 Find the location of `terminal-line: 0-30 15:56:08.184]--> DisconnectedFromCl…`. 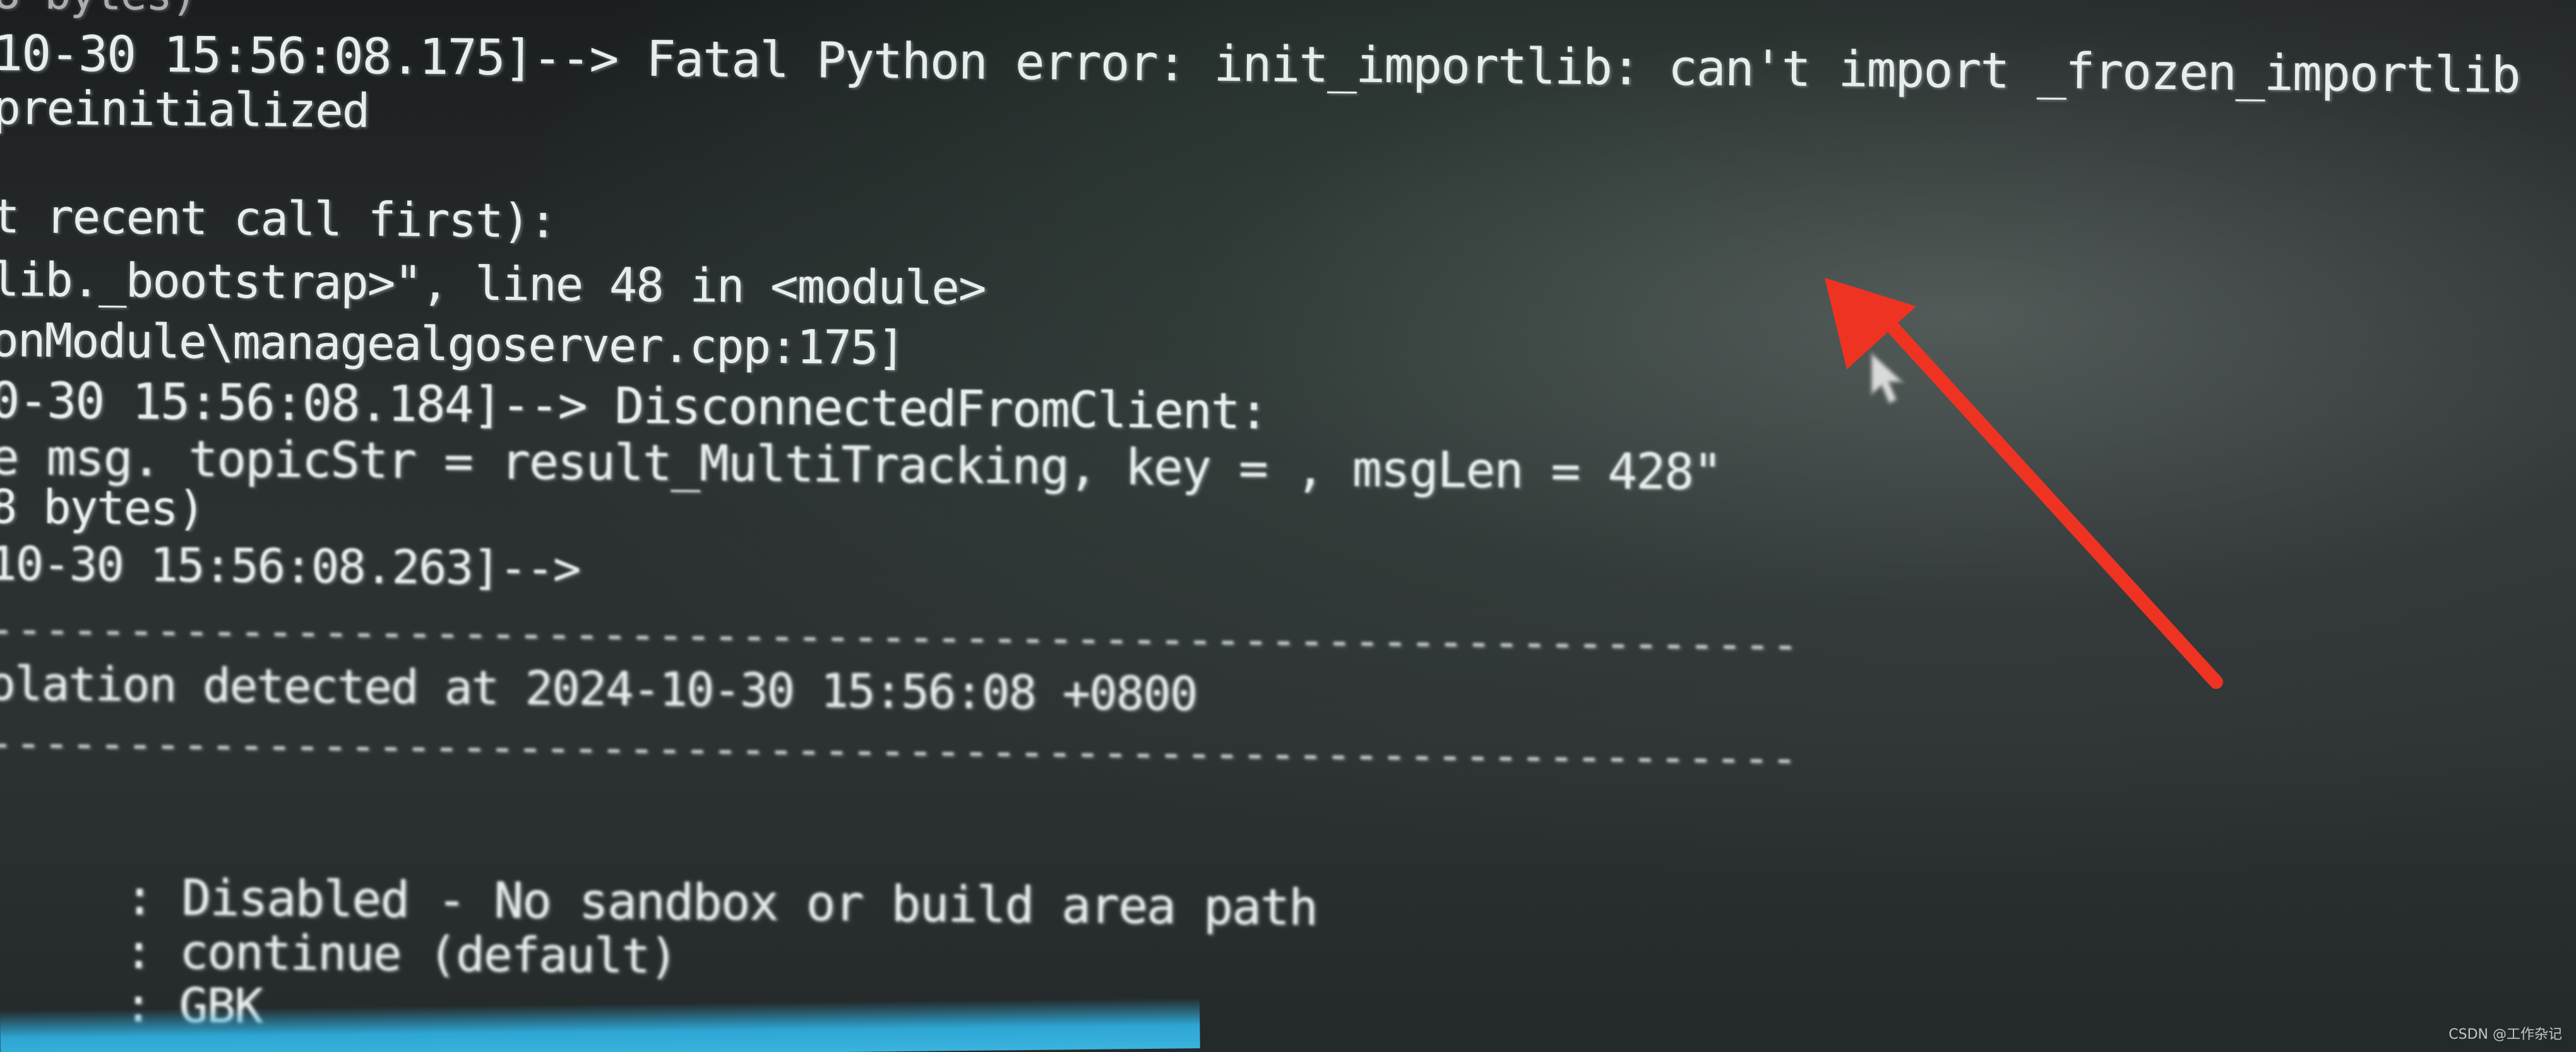

terminal-line: 0-30 15:56:08.184]--> DisconnectedFromCl… is located at coordinates (634, 406).